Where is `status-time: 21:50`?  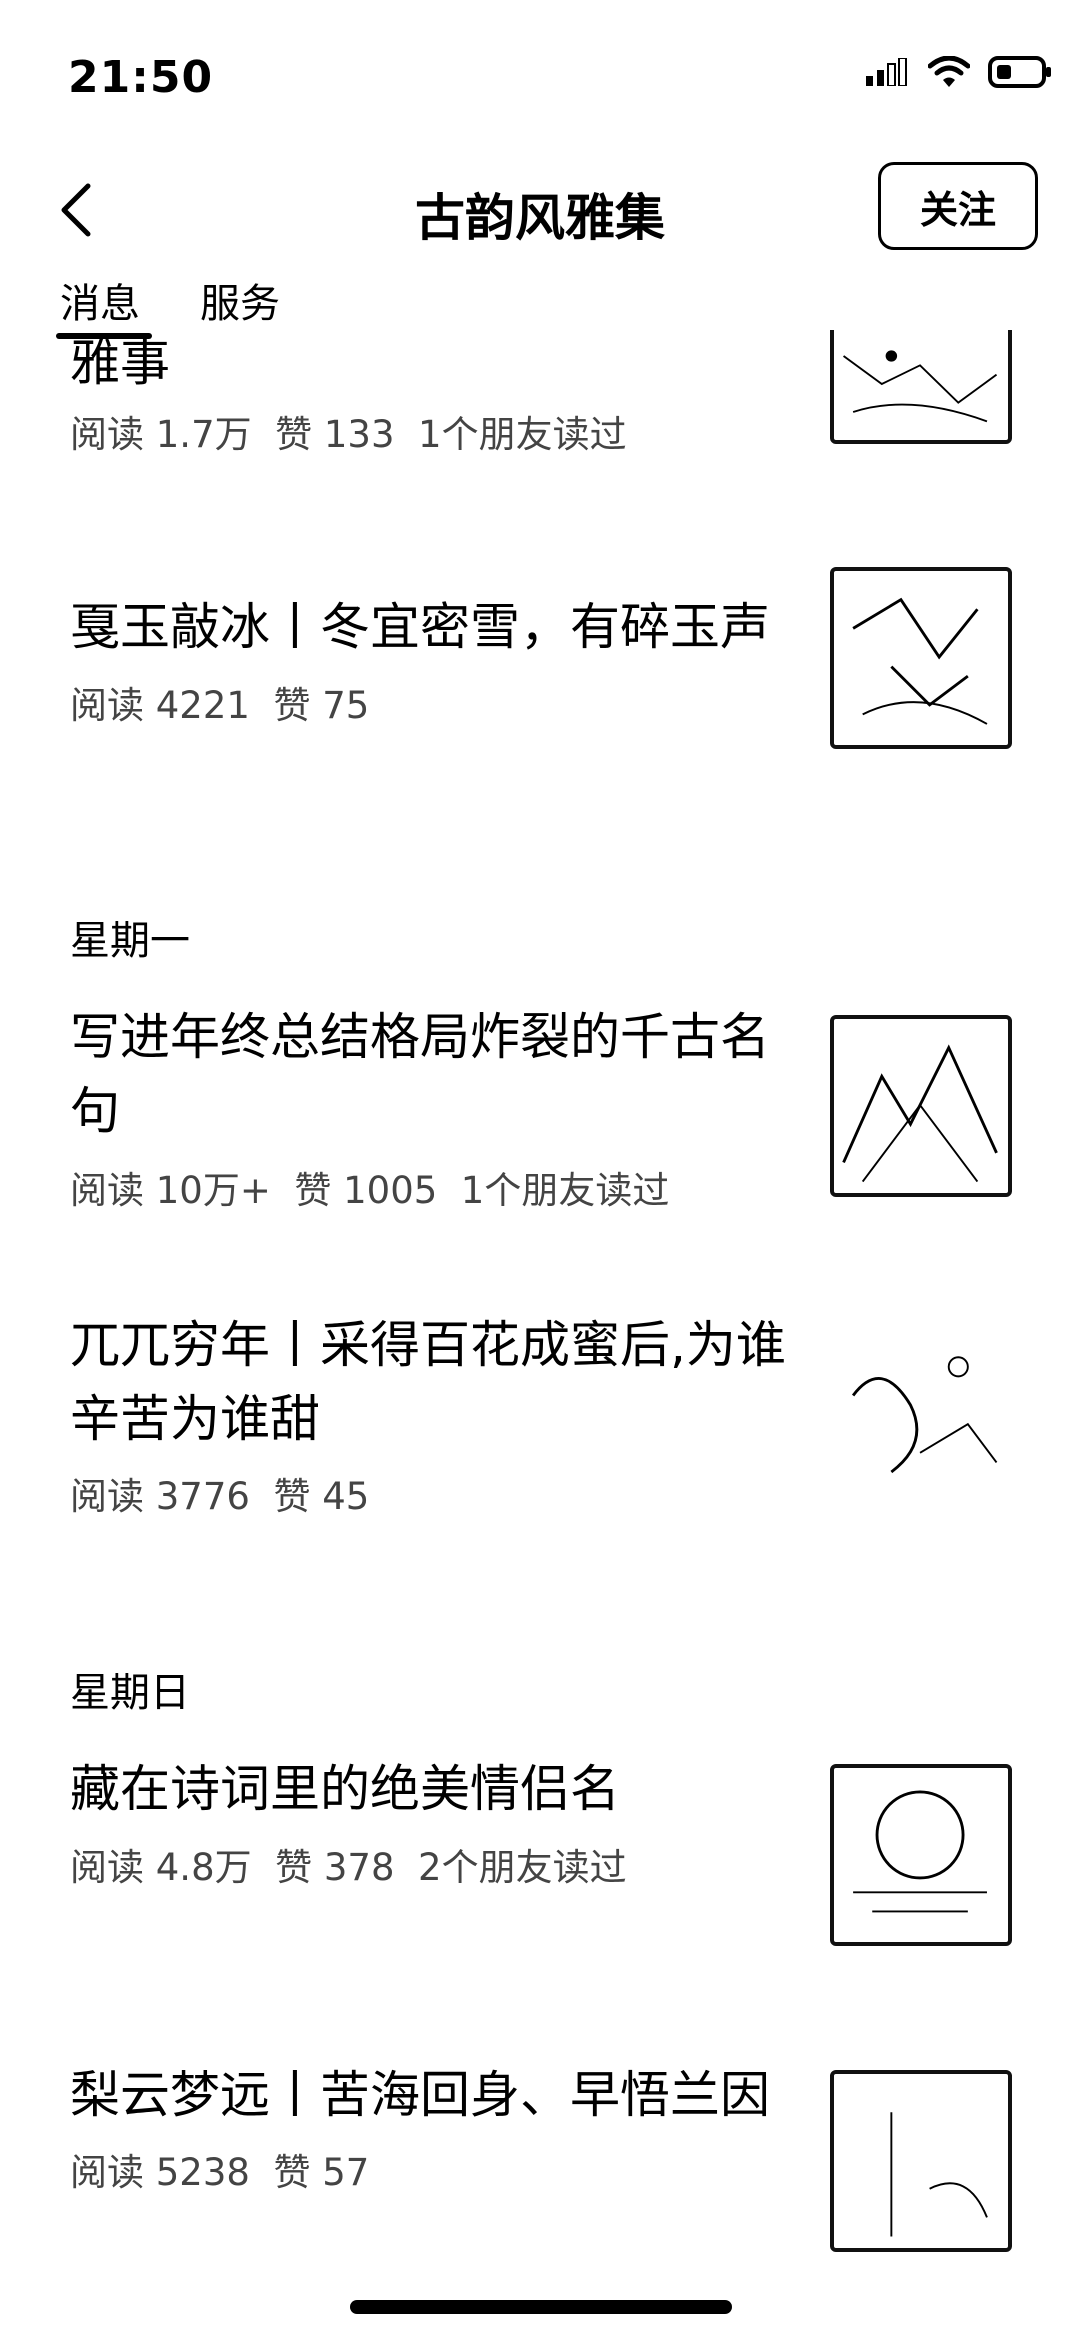
status-time: 21:50 is located at coordinates (141, 77).